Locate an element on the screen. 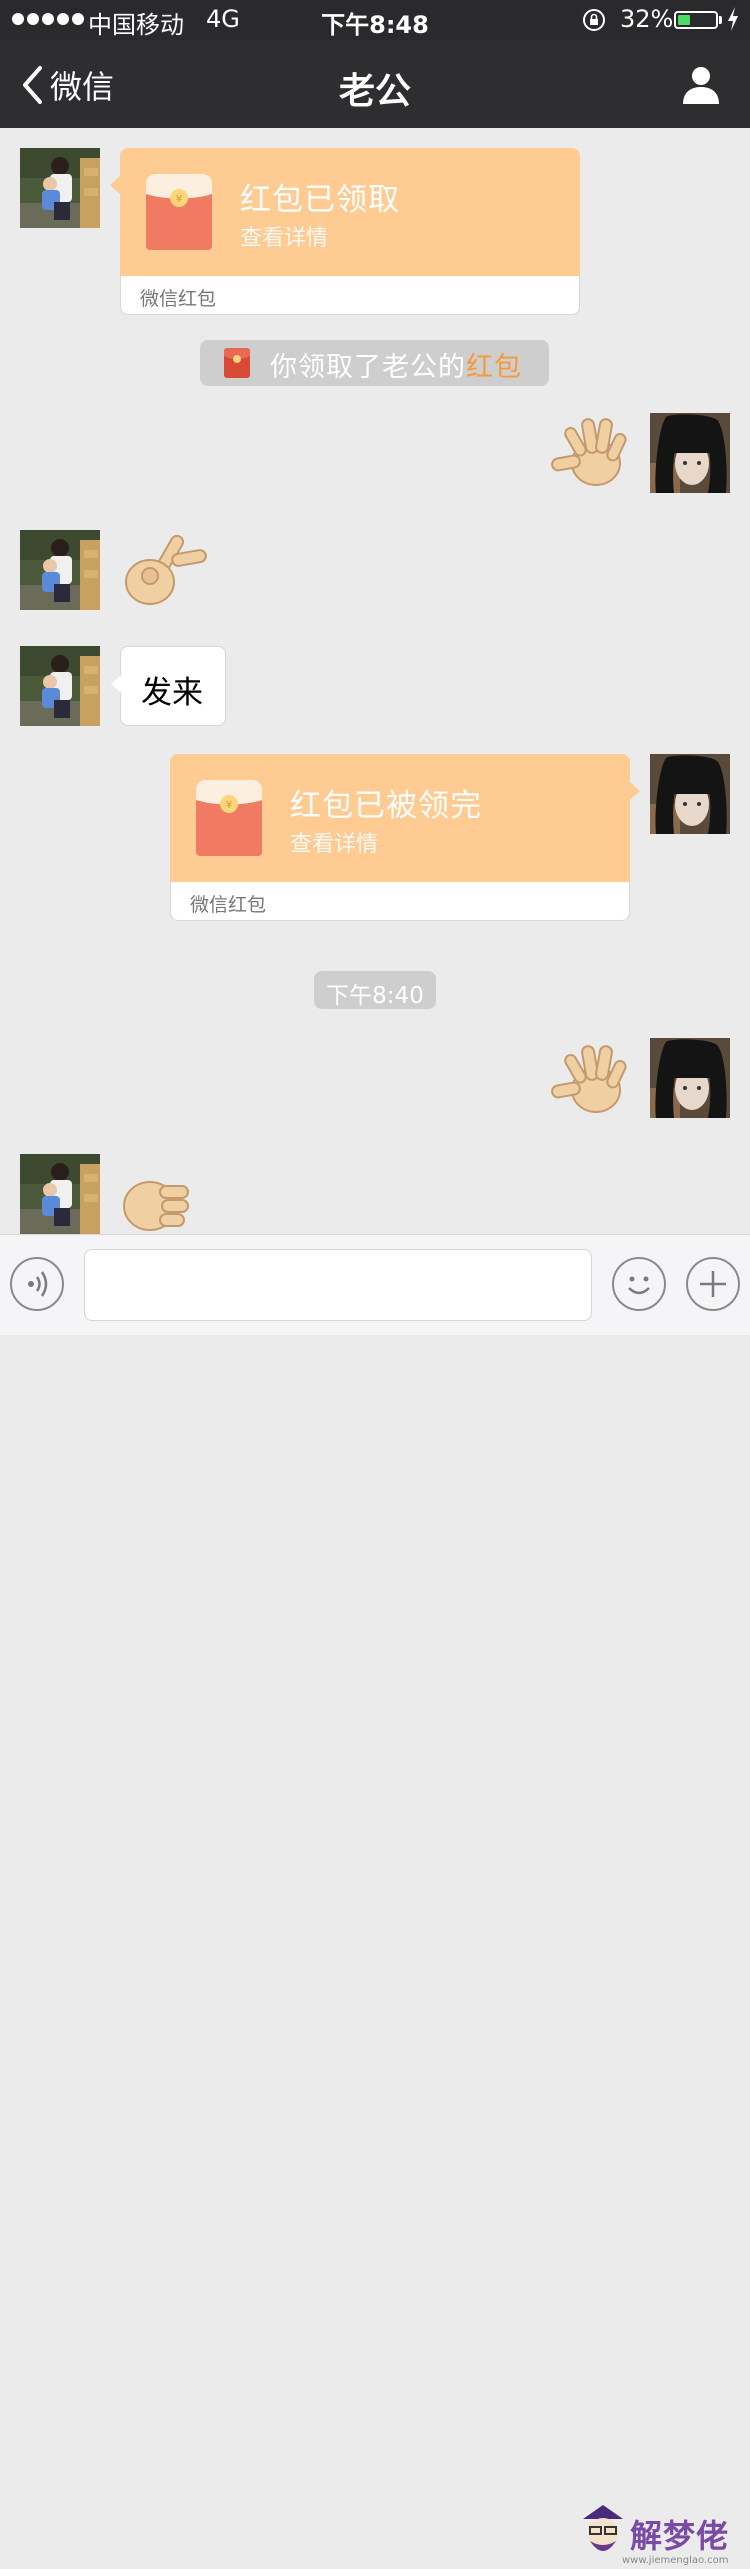  emoji-button is located at coordinates (639, 1284).